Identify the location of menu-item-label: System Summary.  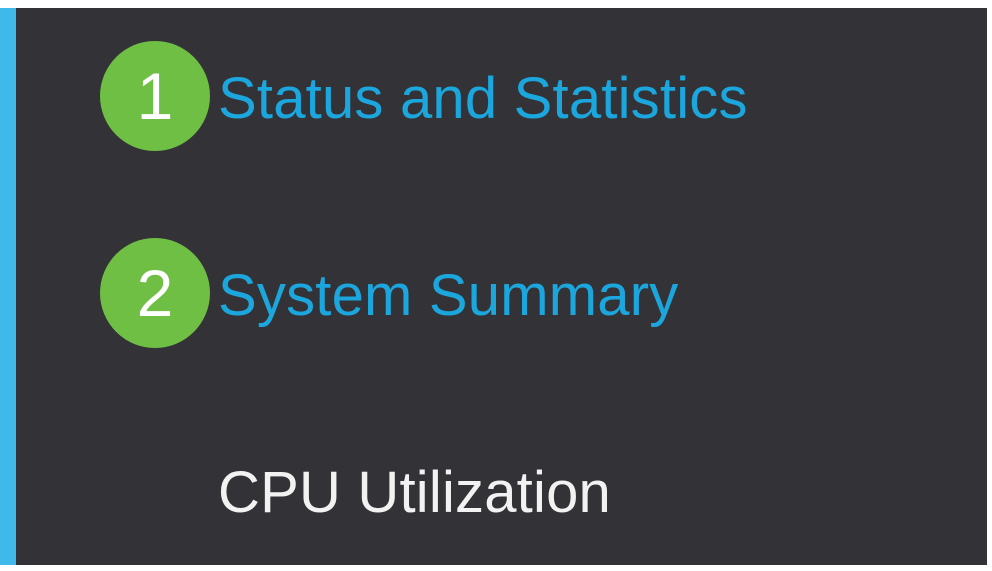
(448, 295).